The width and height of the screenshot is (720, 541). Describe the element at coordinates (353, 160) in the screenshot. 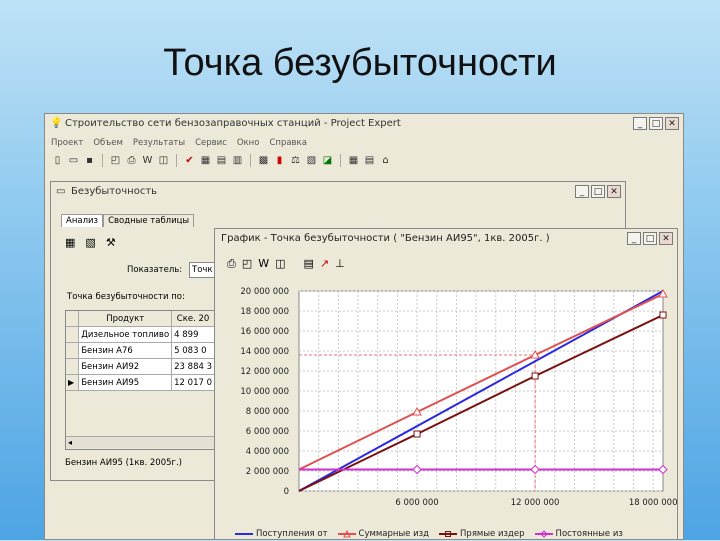

I see `npv-icon: ▦` at that location.